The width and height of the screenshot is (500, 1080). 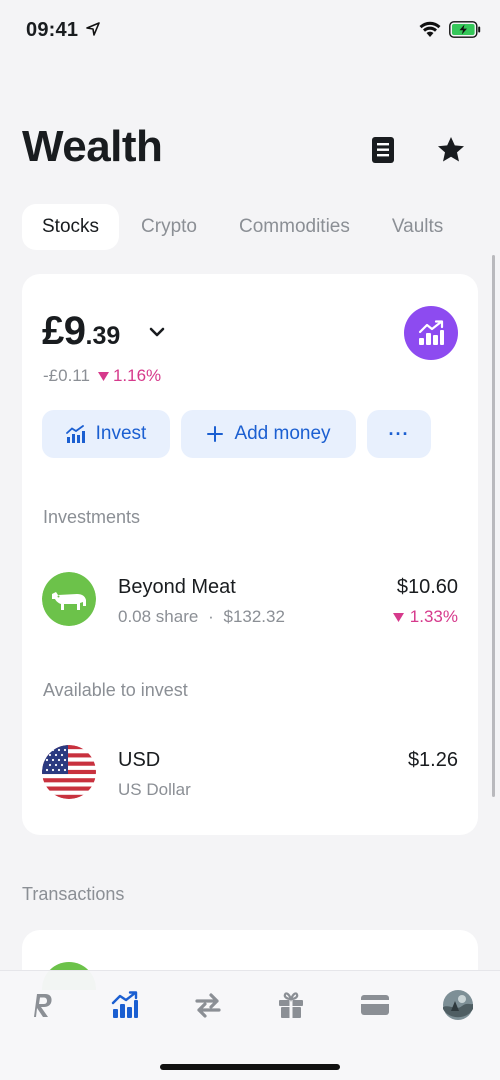 I want to click on plus-icon, so click(x=215, y=434).